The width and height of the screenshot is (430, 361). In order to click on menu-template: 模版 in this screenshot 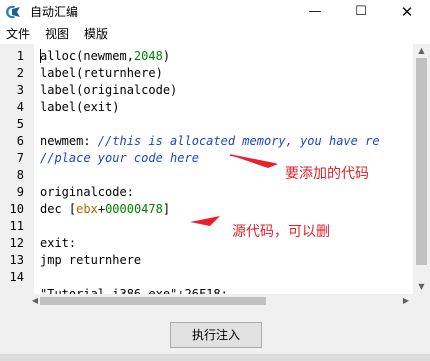, I will do `click(96, 34)`.